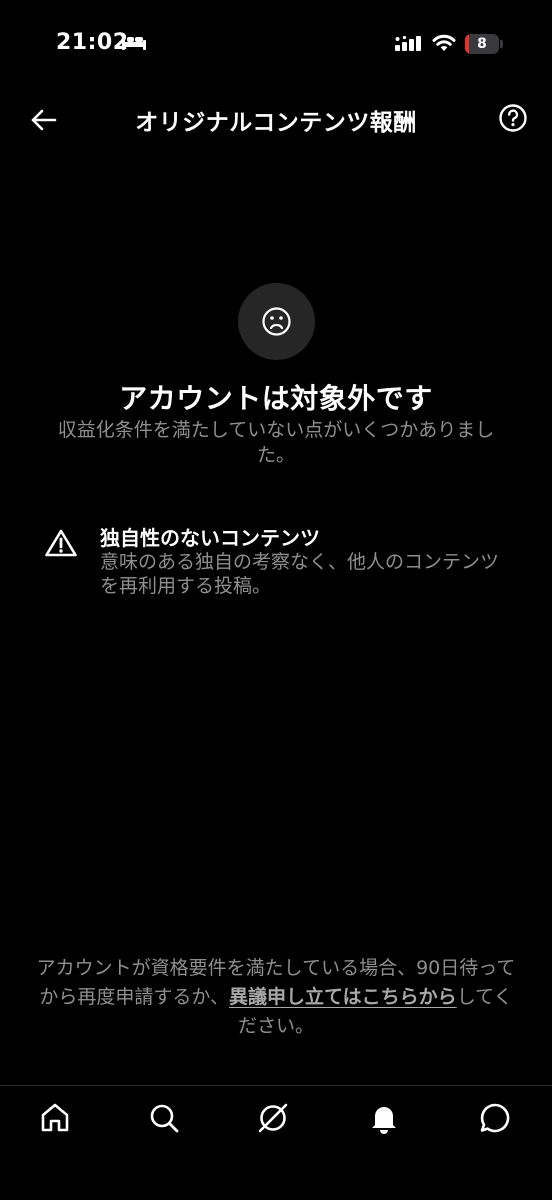 The width and height of the screenshot is (552, 1200). Describe the element at coordinates (324, 997) in the screenshot. I see `appeal-link-text: 異議申し立てはこちら` at that location.